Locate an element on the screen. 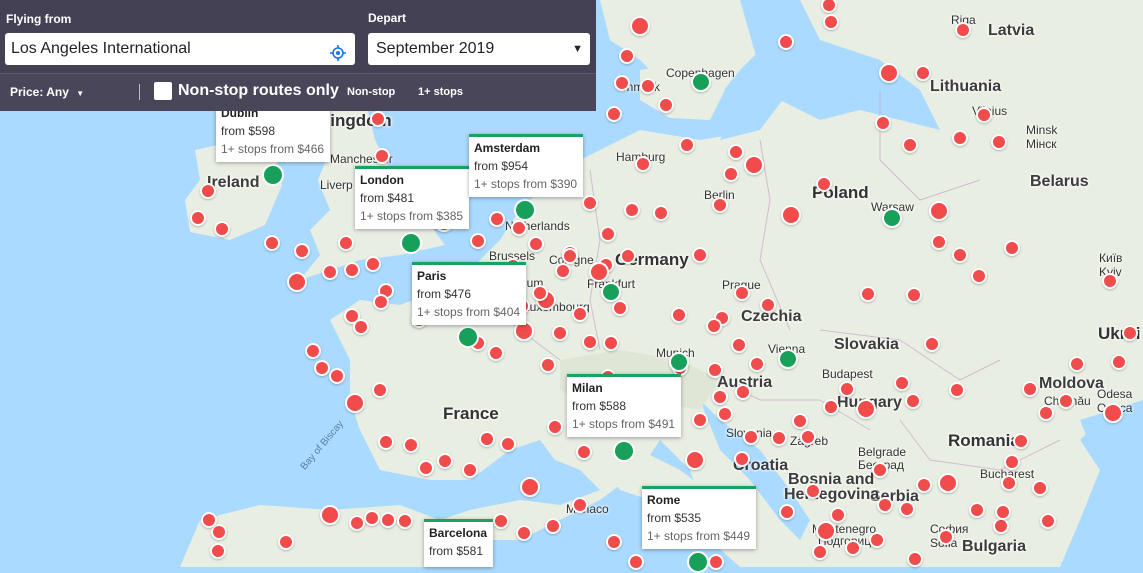  price-card-london: London from $481 1+ stops from $385 is located at coordinates (412, 197).